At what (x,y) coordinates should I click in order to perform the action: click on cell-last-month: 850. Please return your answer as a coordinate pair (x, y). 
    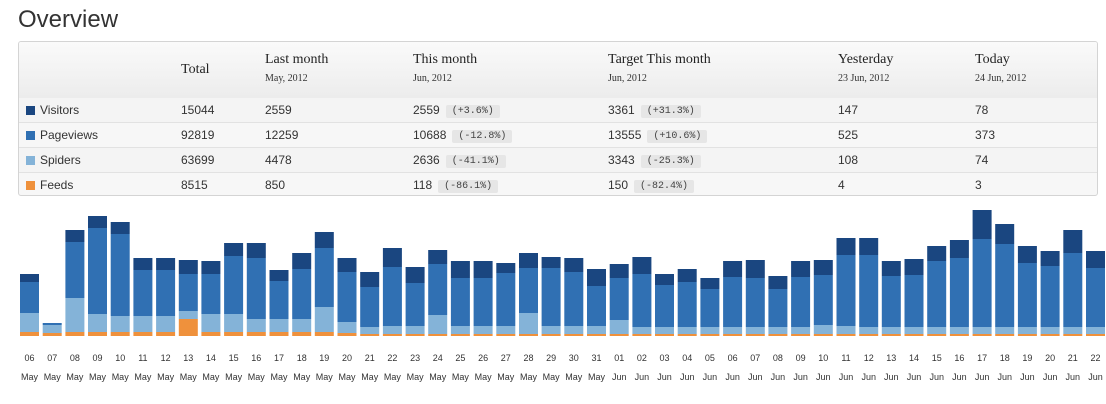
    Looking at the image, I should click on (275, 185).